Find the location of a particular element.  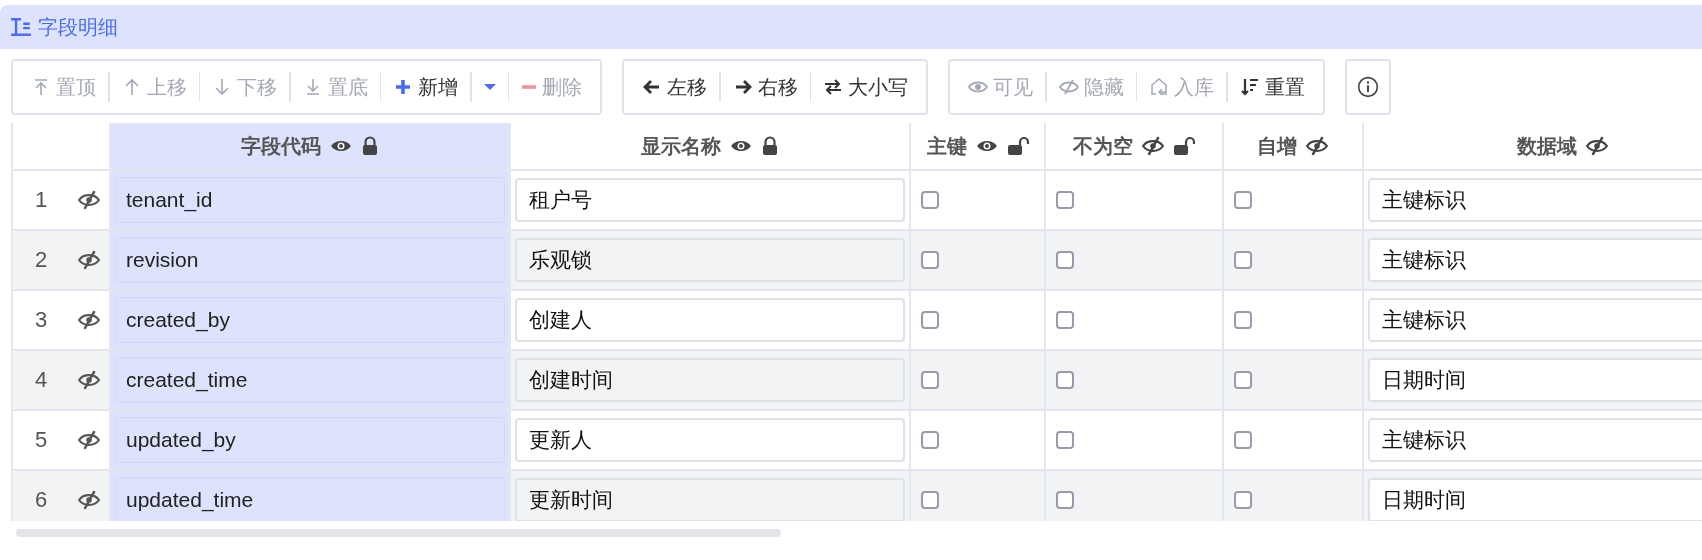

down-arrow-icon is located at coordinates (222, 87).